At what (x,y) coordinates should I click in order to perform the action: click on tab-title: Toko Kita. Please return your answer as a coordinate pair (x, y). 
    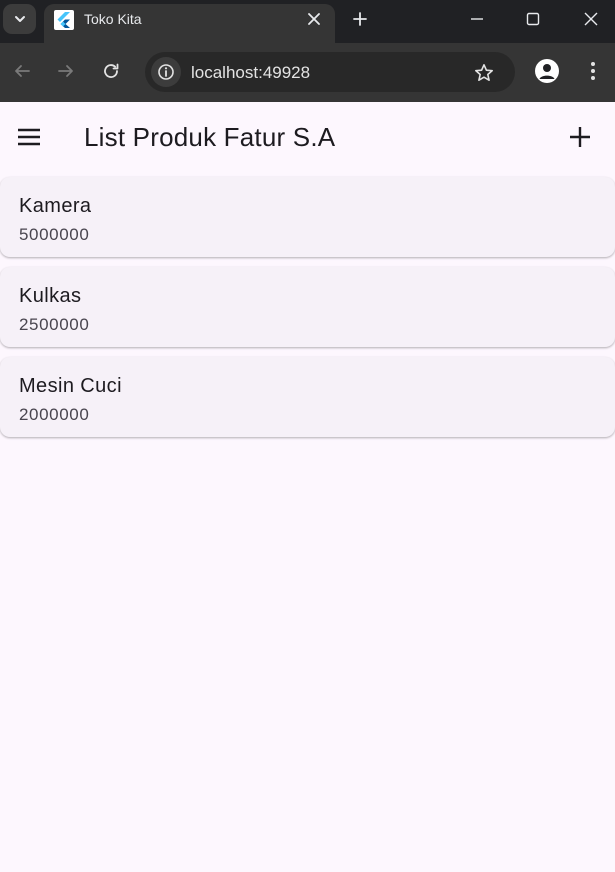
    Looking at the image, I should click on (113, 19).